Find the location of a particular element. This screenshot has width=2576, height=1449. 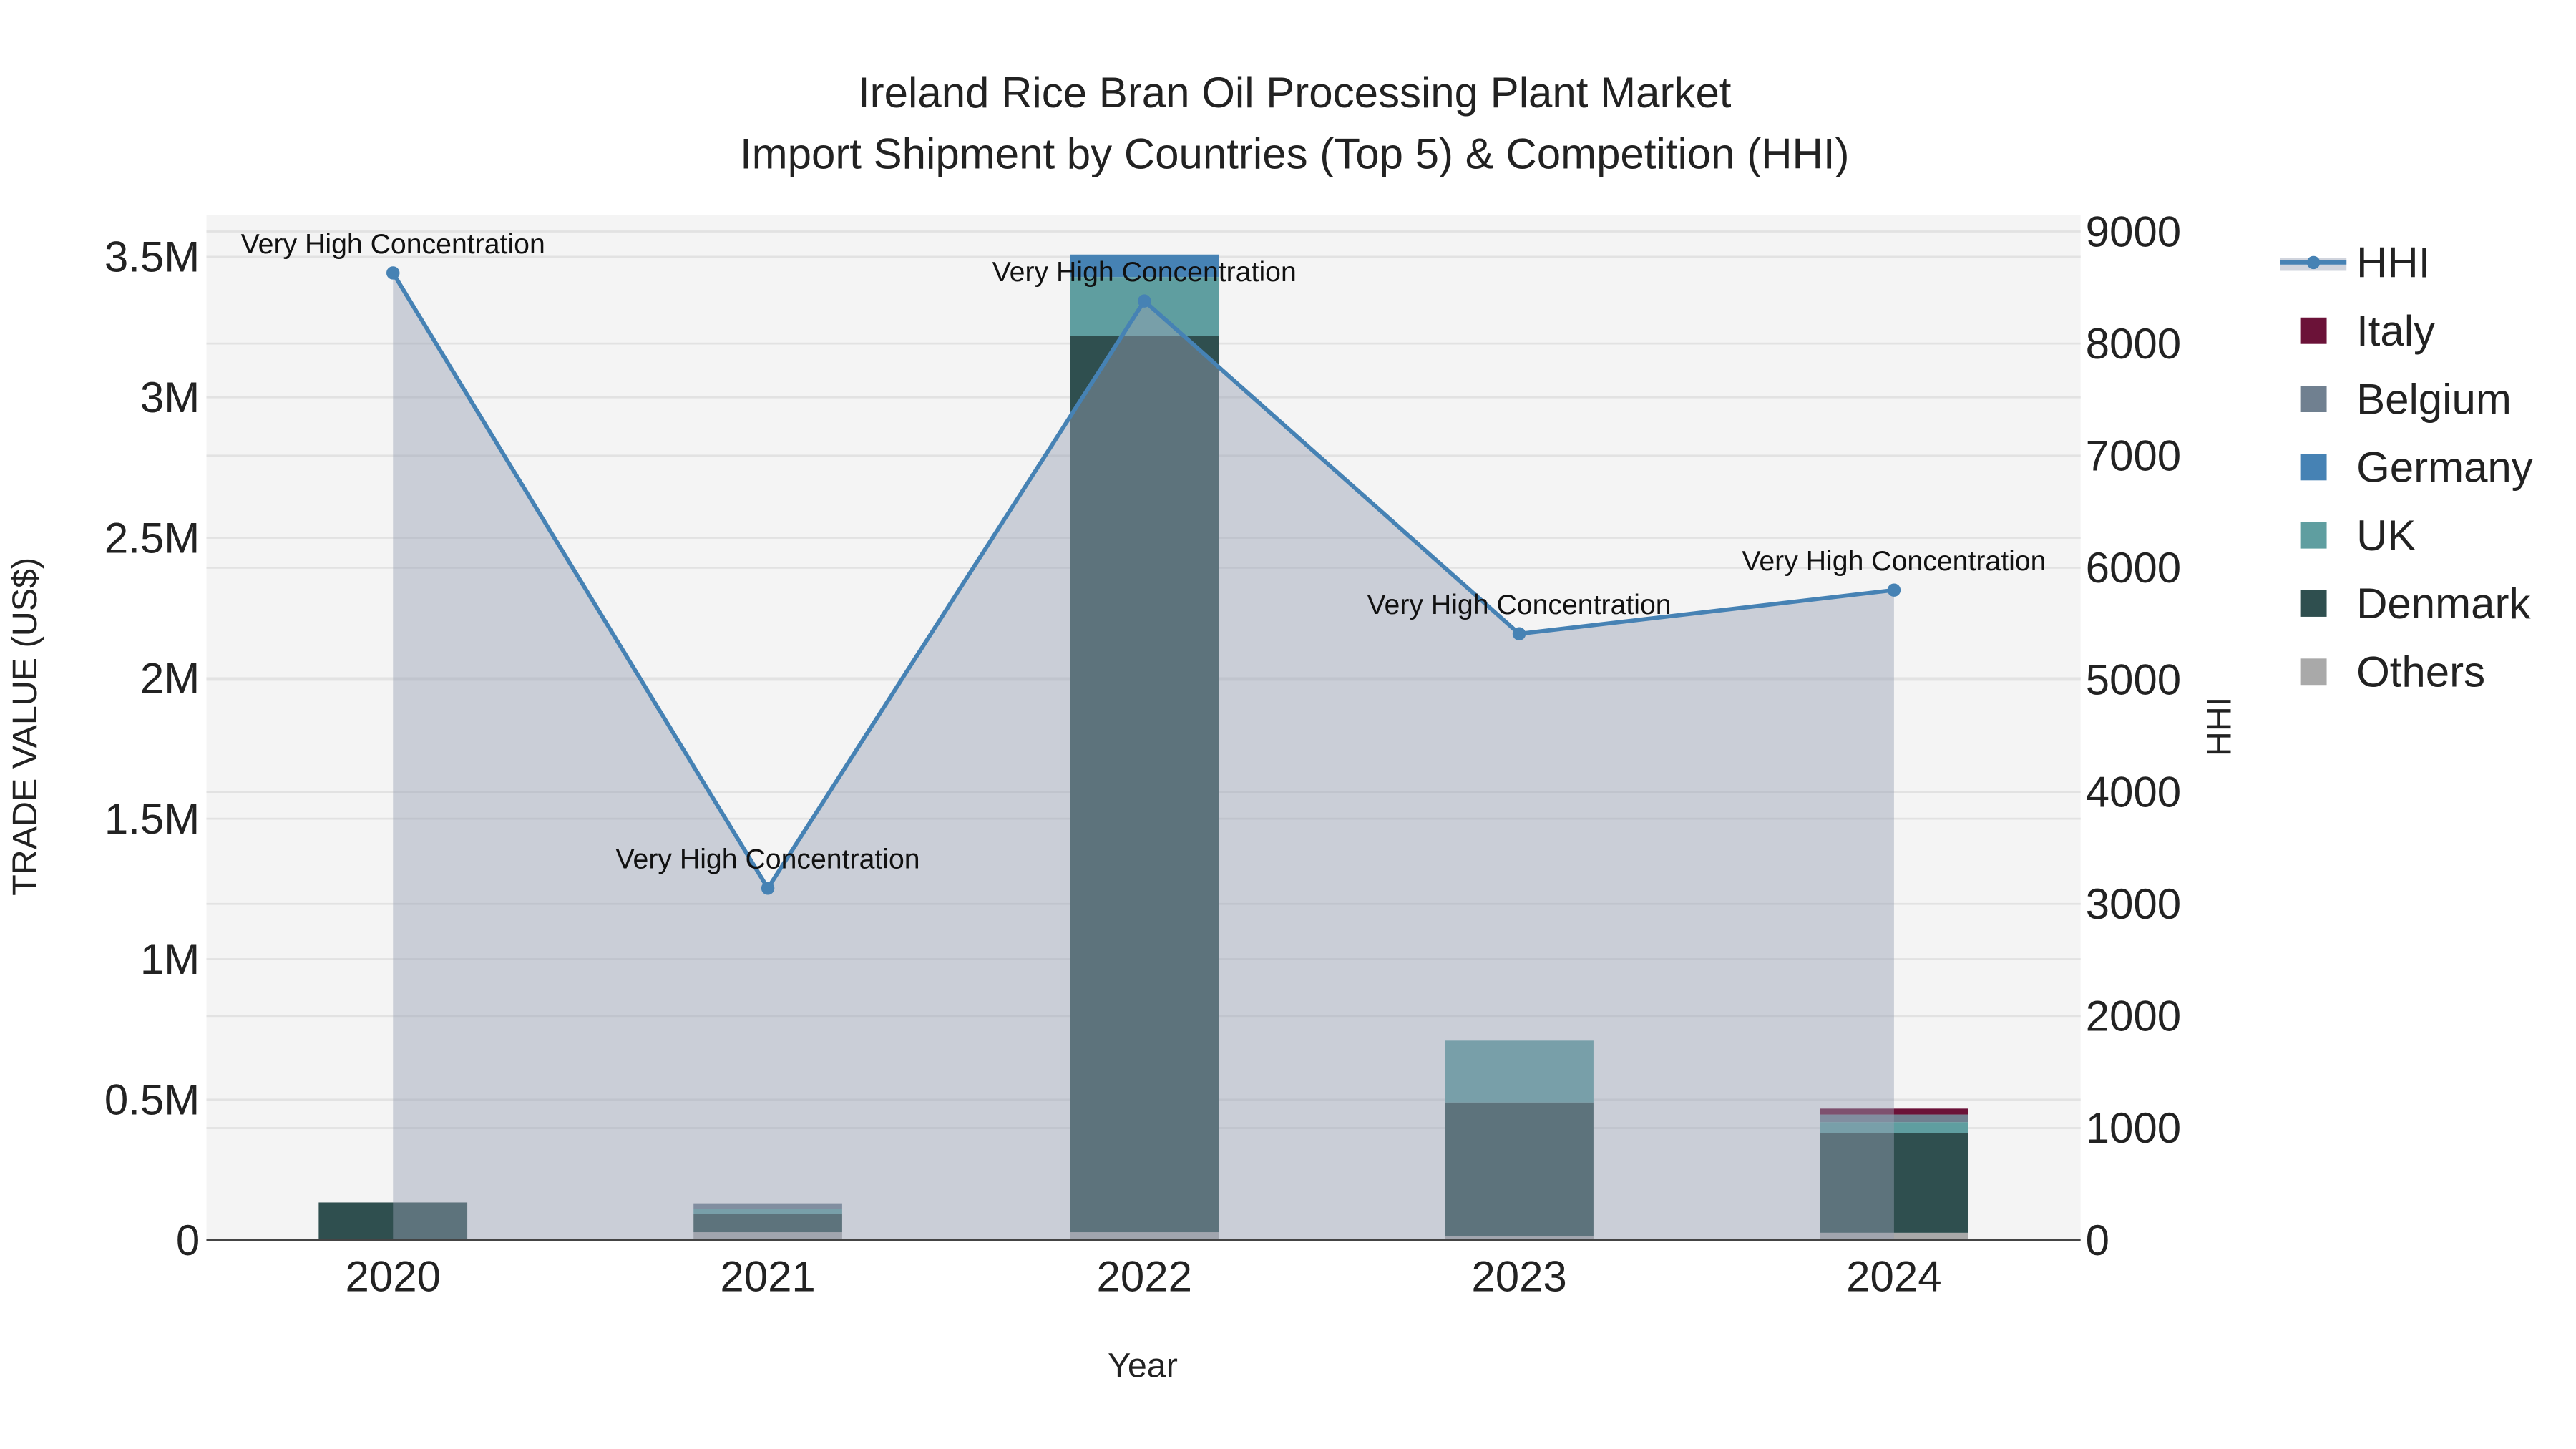

legend-label-uk: UK is located at coordinates (2386, 536).